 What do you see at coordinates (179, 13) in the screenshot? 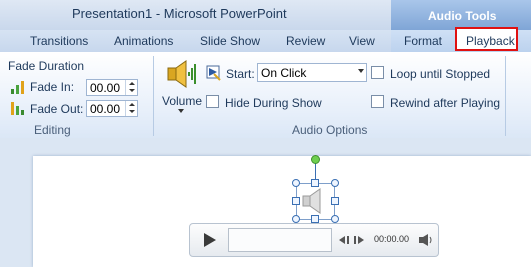
I see `window-title: Presentation1 - Microsoft PowerPoint` at bounding box center [179, 13].